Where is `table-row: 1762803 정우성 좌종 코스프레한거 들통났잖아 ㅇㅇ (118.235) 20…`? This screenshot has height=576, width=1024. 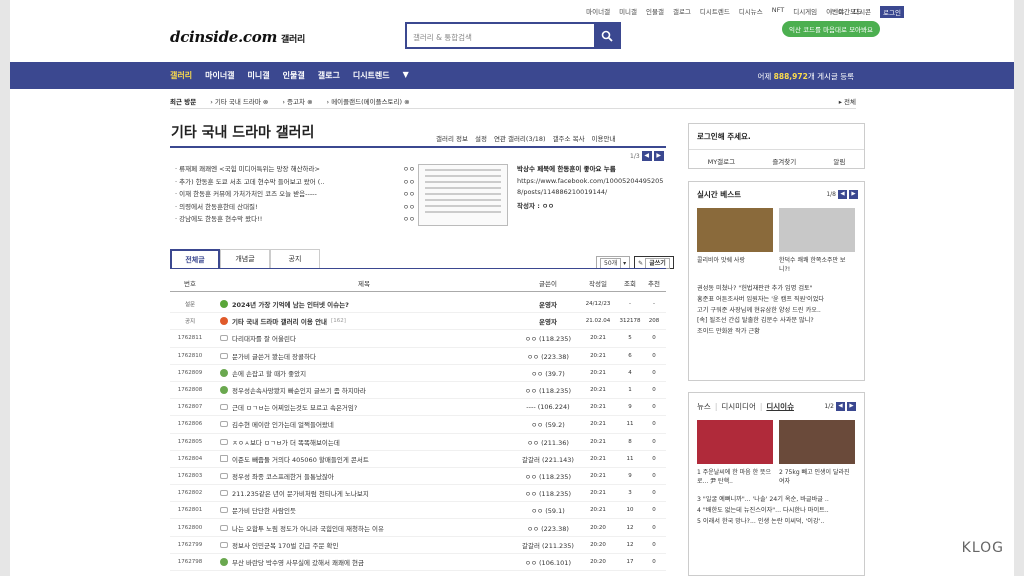
table-row: 1762803 정우성 좌종 코스프레한거 들통났잖아 ㅇㅇ (118.235) 20… is located at coordinates (418, 477).